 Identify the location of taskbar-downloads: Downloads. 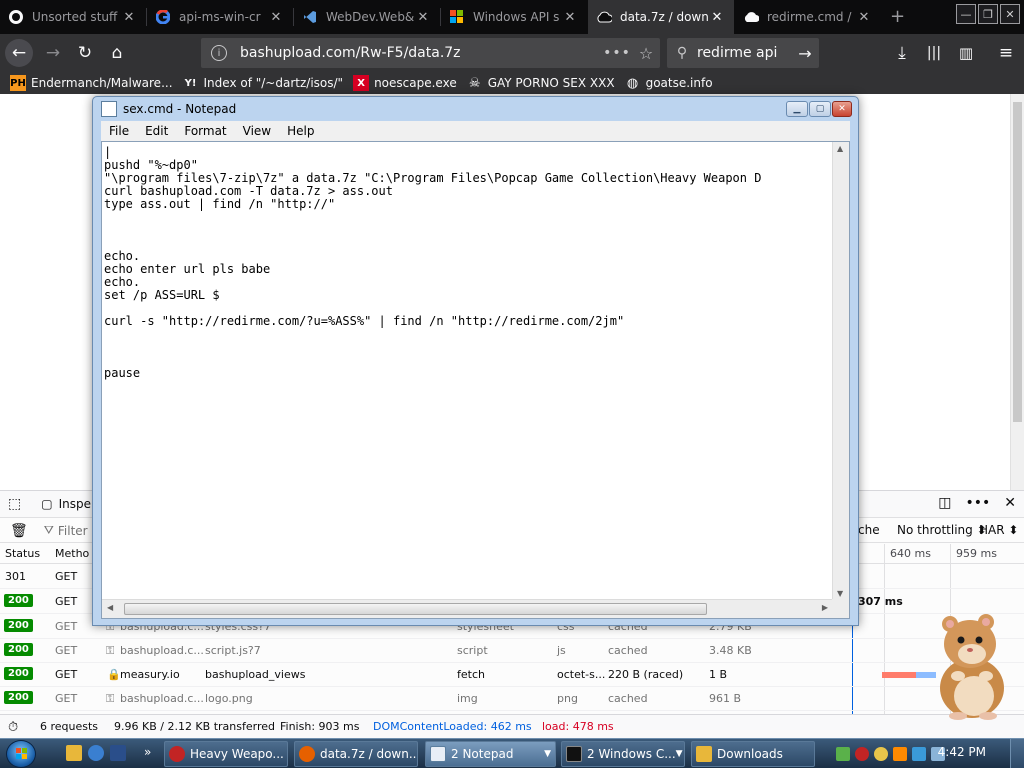
(753, 754).